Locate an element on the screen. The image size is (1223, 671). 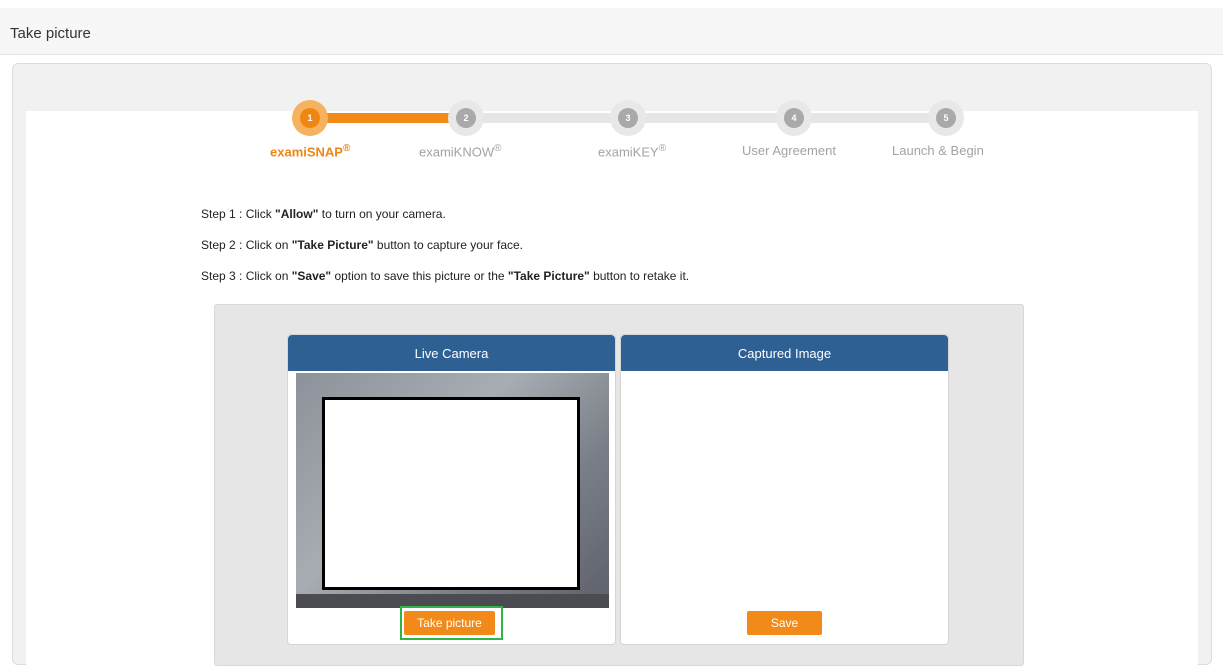
step-4-number: 4 is located at coordinates (794, 118).